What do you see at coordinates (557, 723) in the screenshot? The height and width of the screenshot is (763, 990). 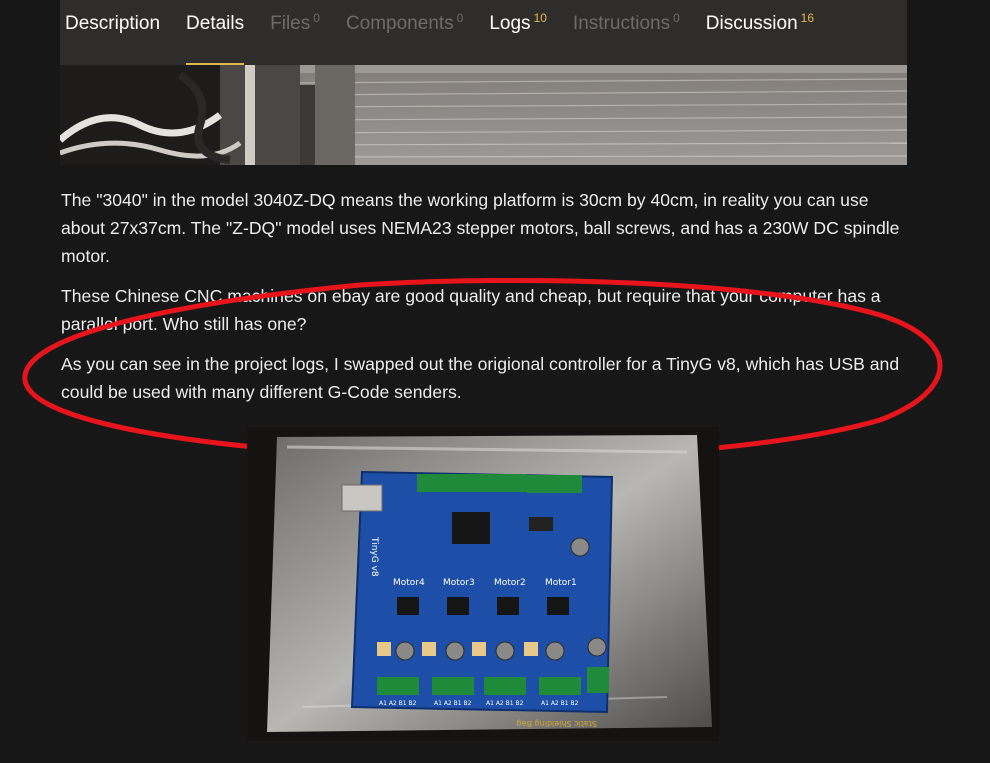 I see `bag-print-text: Static Shielding Bag` at bounding box center [557, 723].